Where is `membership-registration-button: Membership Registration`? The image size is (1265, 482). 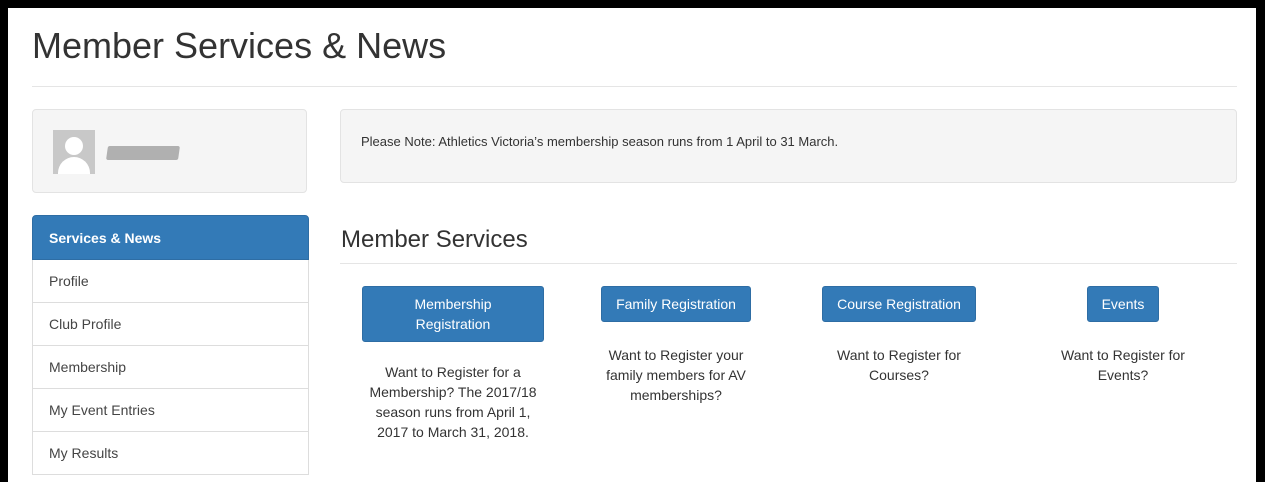
membership-registration-button: Membership Registration is located at coordinates (453, 314).